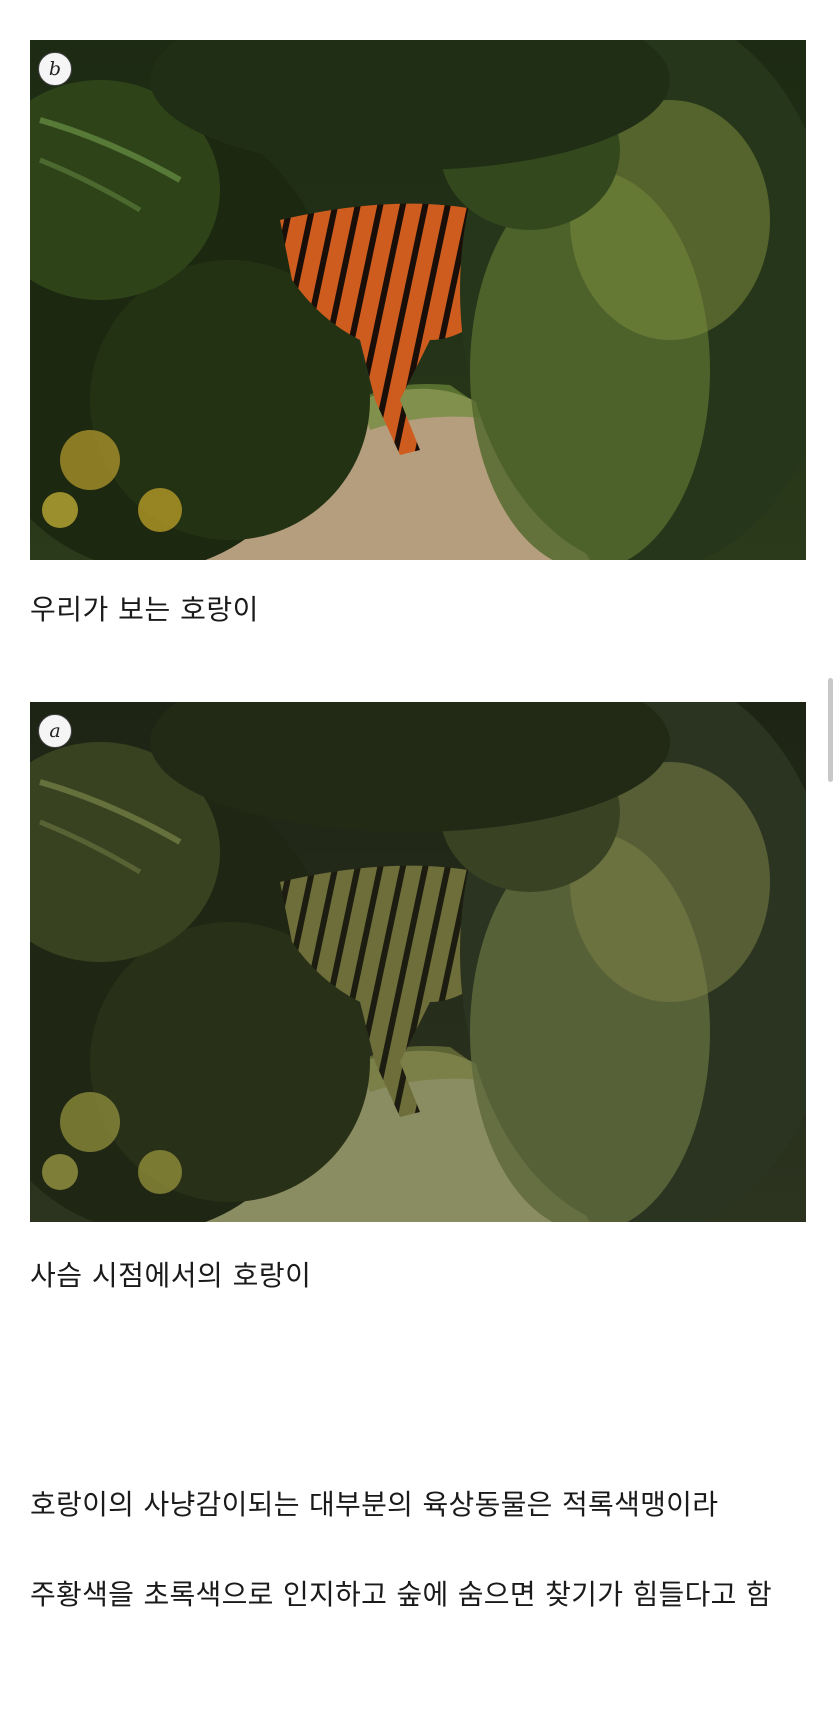 This screenshot has width=835, height=1716. Describe the element at coordinates (171, 1275) in the screenshot. I see `caption-deer-view: 사슴 시점에서의 호랑이` at that location.